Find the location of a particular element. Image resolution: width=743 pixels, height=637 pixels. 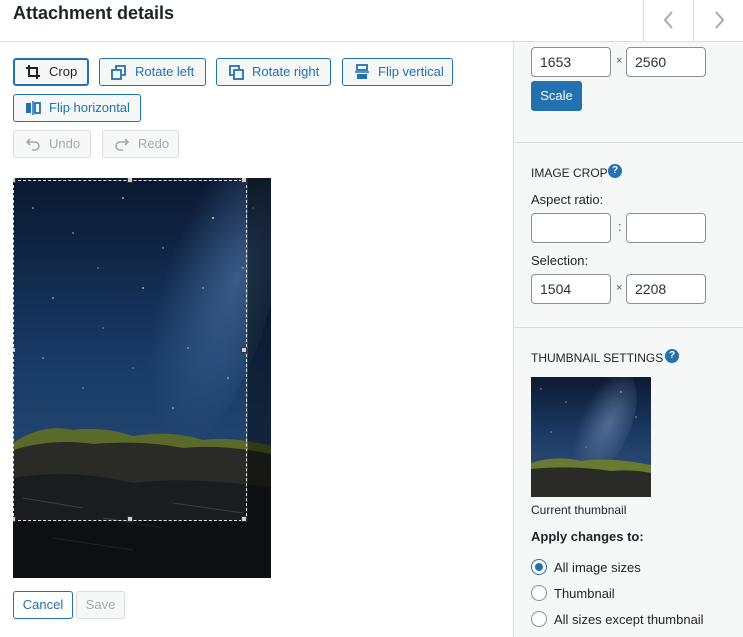

flip-vertical-icon is located at coordinates (362, 71).